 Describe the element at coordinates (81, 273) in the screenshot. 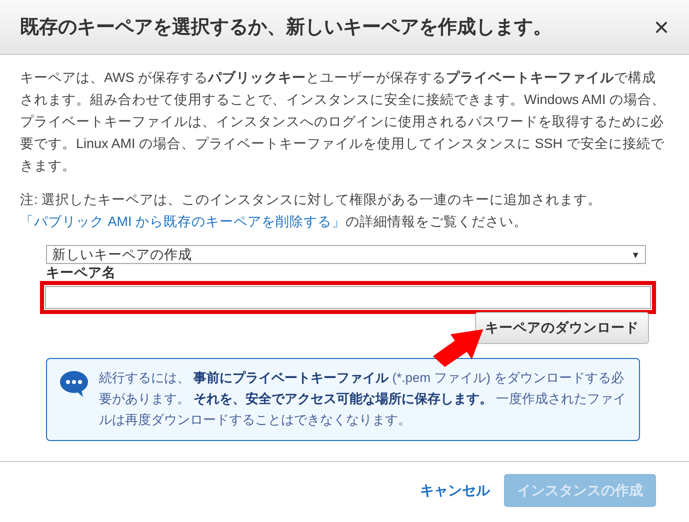

I see `key-name-label: キーペア名` at that location.